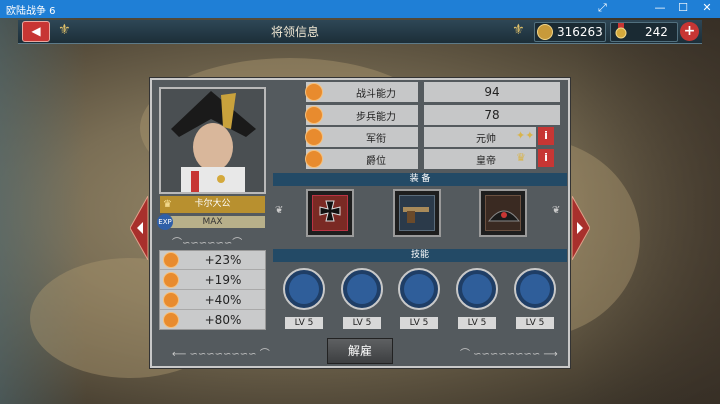 This screenshot has height=404, width=720. I want to click on iron-cross-icon, so click(330, 211).